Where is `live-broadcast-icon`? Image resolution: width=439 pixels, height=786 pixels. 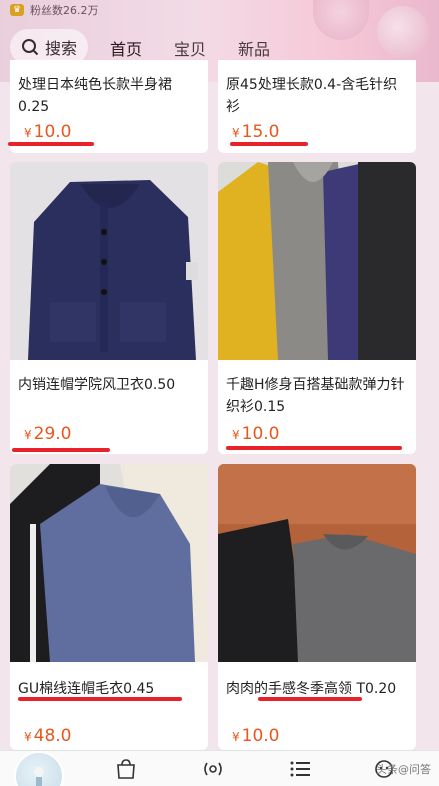
live-broadcast-icon is located at coordinates (213, 769).